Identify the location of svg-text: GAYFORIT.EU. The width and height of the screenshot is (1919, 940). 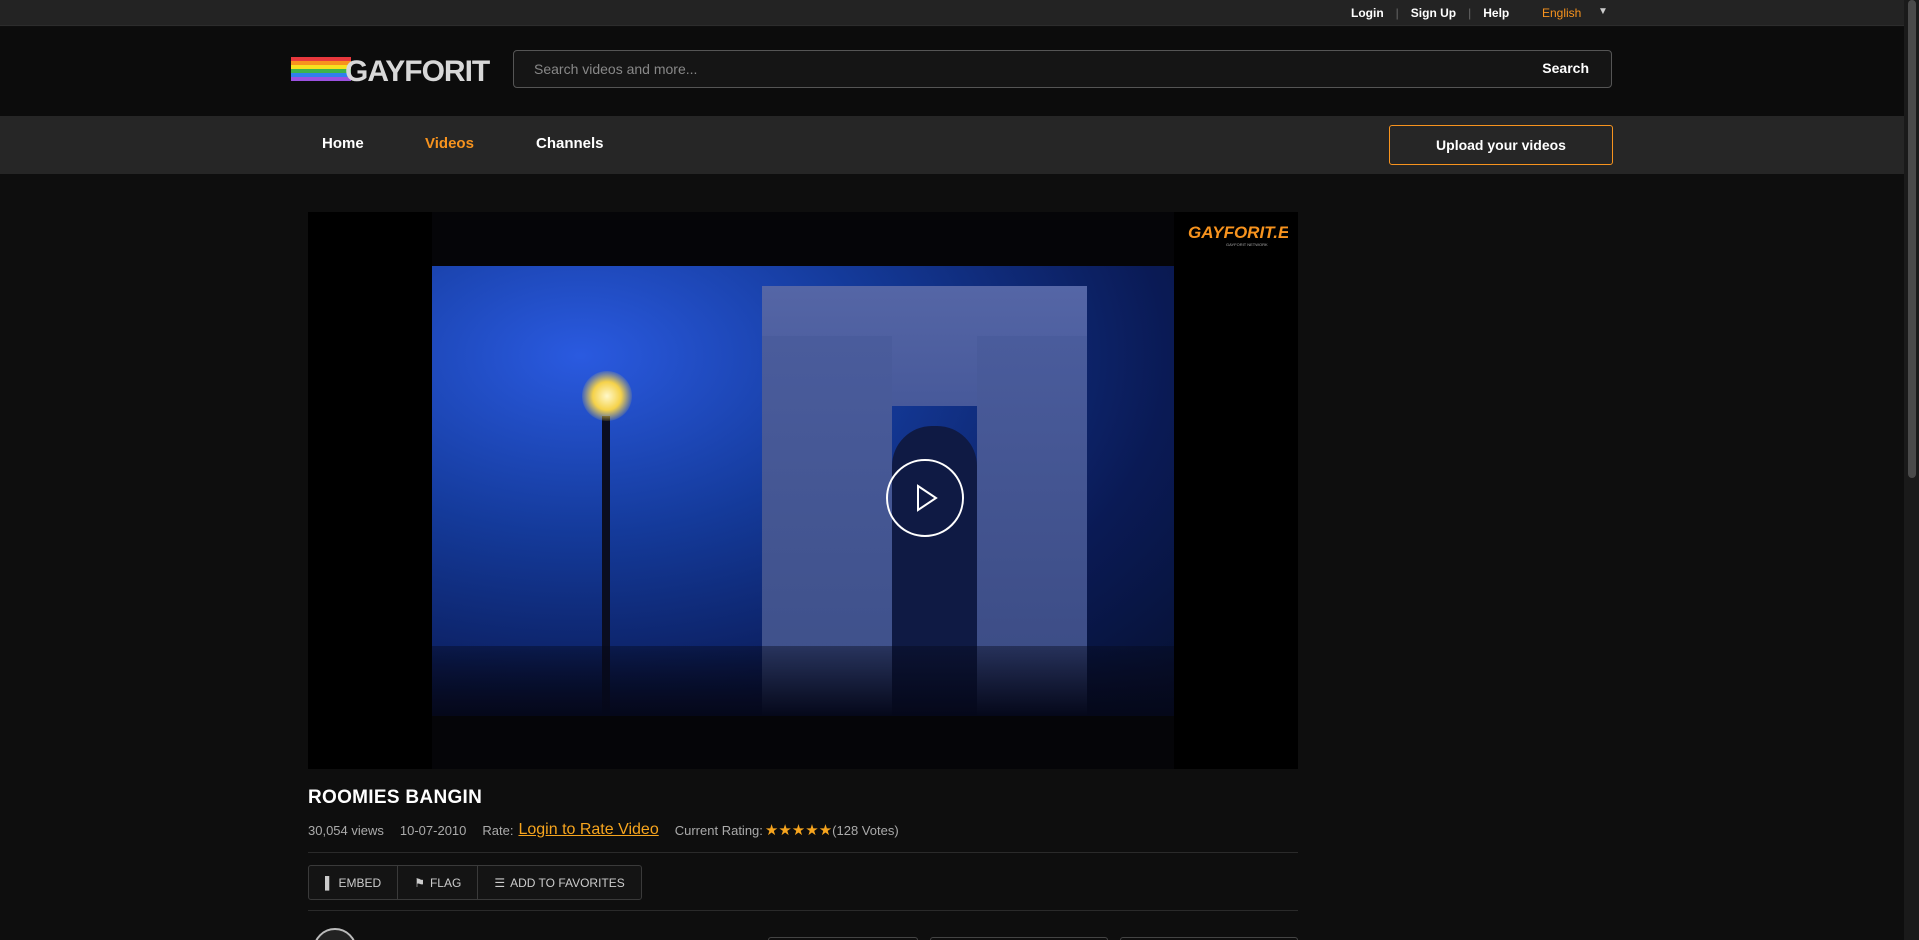
(1238, 232).